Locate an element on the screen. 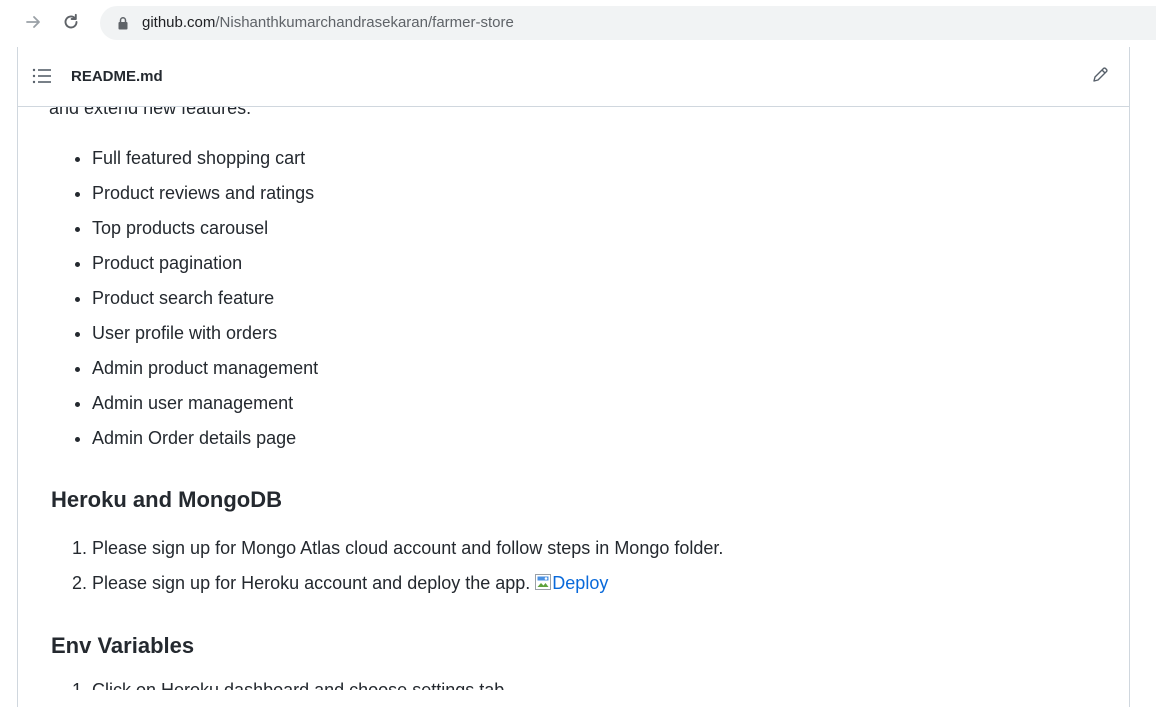 The height and width of the screenshot is (707, 1156). lock-icon is located at coordinates (123, 23).